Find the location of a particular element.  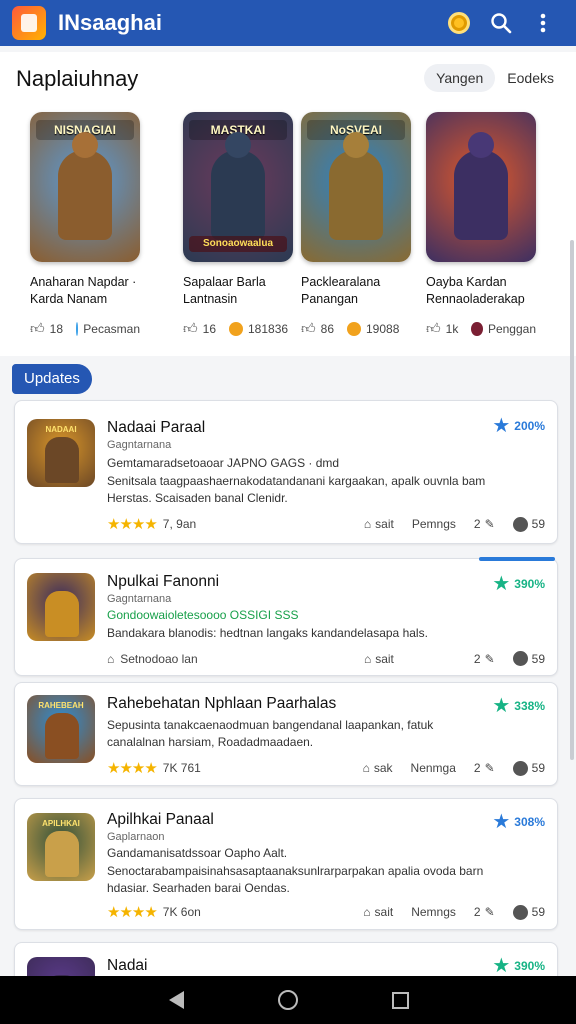

rating-text: 7, 9an is located at coordinates (179, 524).